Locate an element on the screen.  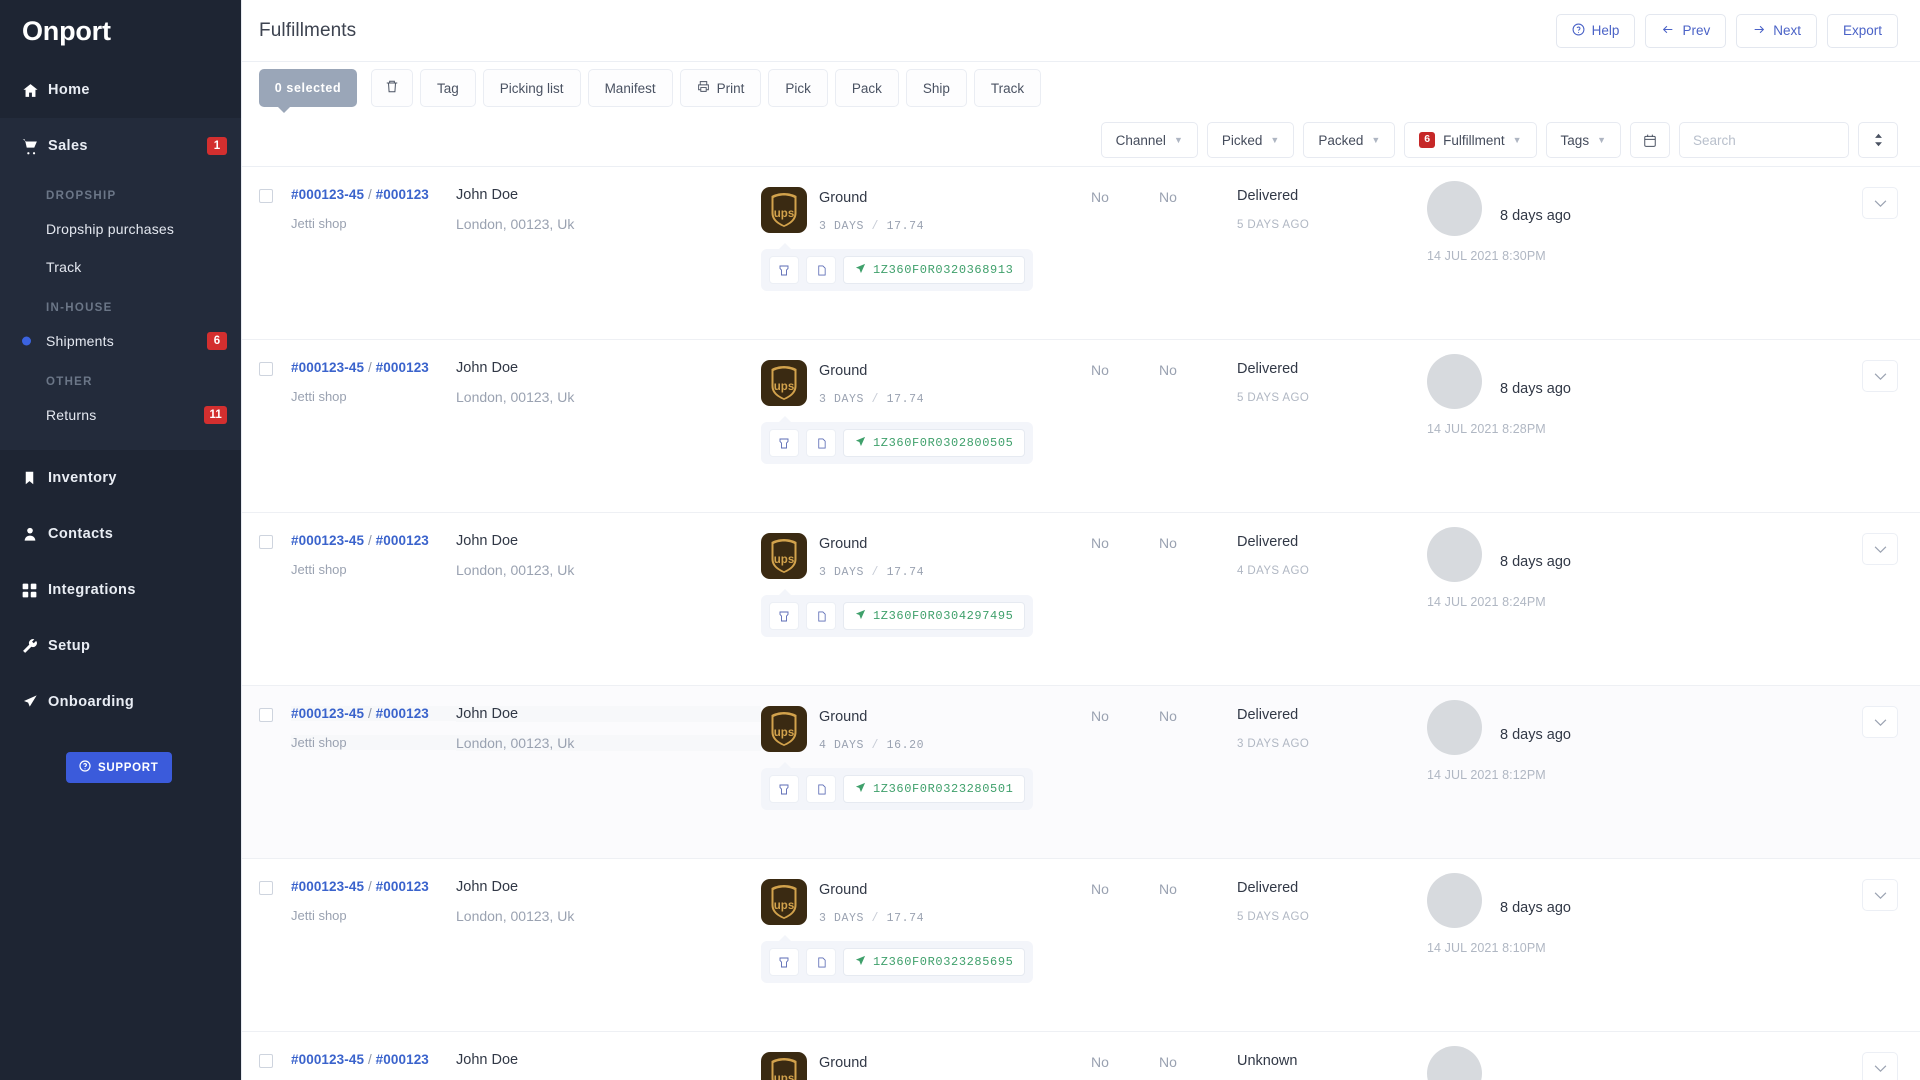
tracking-number-button: 1Z360F0R0302800505 is located at coordinates (934, 443).